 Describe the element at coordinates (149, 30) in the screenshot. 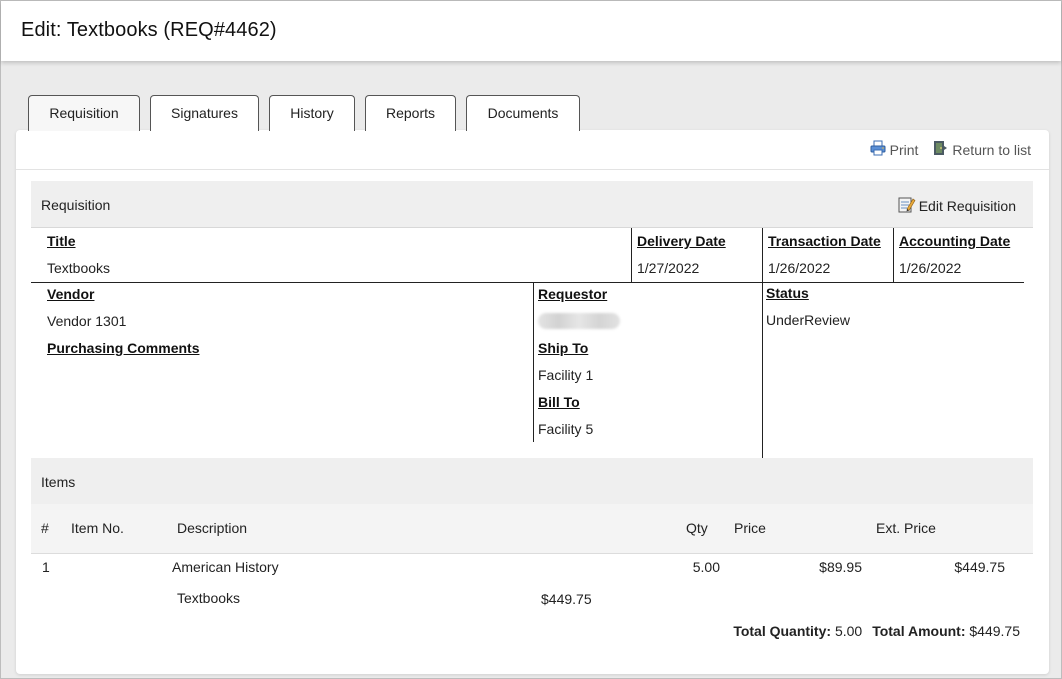

I see `page-title: Edit: Textbooks (REQ#4462)` at that location.